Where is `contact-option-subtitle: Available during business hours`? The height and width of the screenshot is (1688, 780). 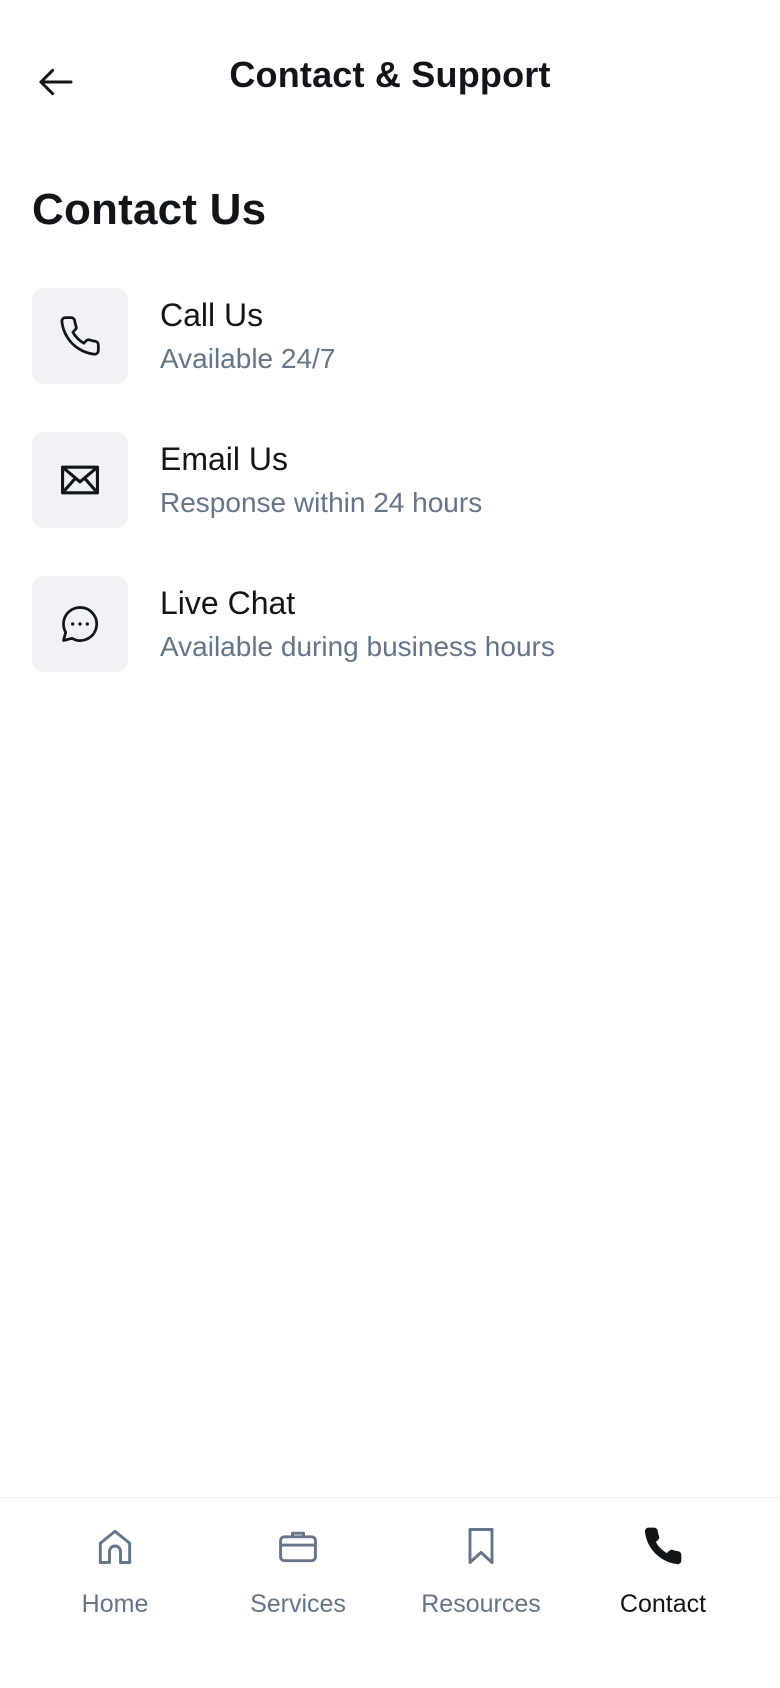 contact-option-subtitle: Available during business hours is located at coordinates (357, 646).